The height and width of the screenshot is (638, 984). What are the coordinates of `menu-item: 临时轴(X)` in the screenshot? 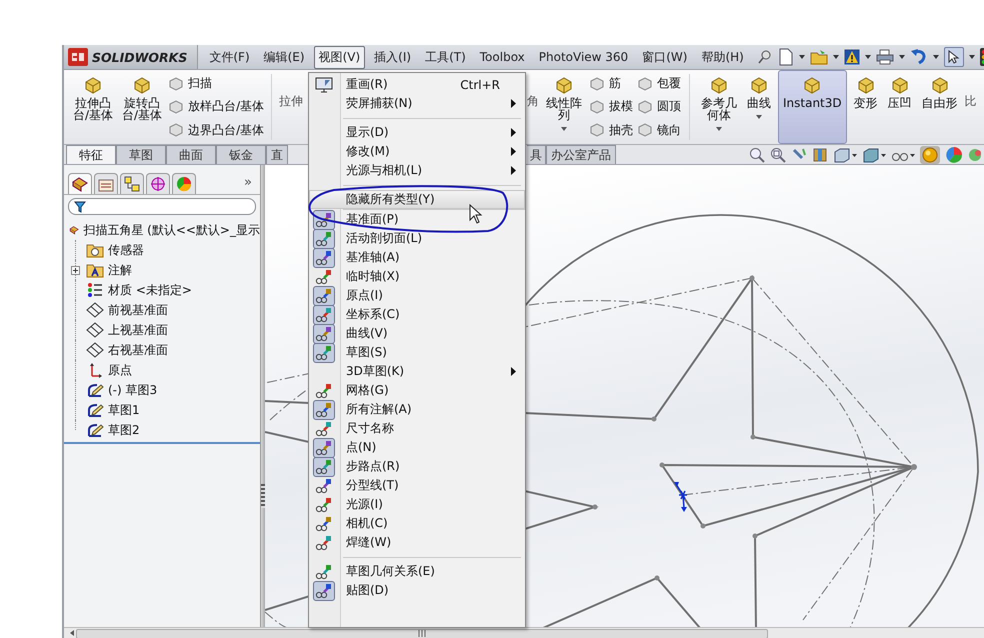 It's located at (417, 276).